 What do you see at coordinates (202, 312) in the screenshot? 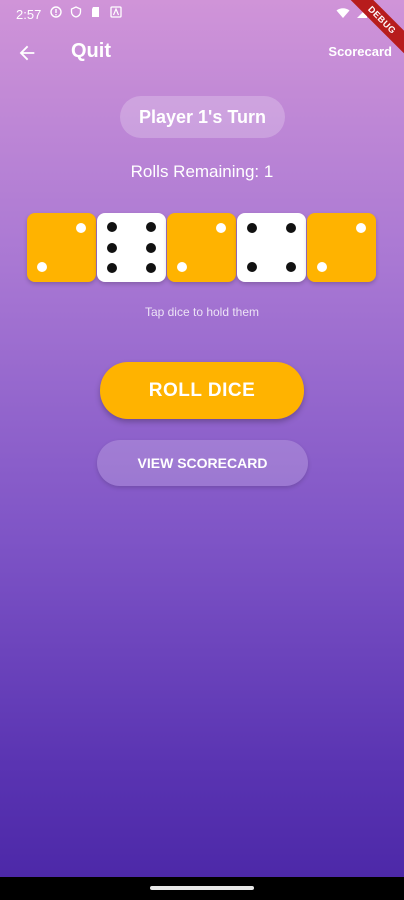
I see `hold-hint: Tap dice to hold them` at bounding box center [202, 312].